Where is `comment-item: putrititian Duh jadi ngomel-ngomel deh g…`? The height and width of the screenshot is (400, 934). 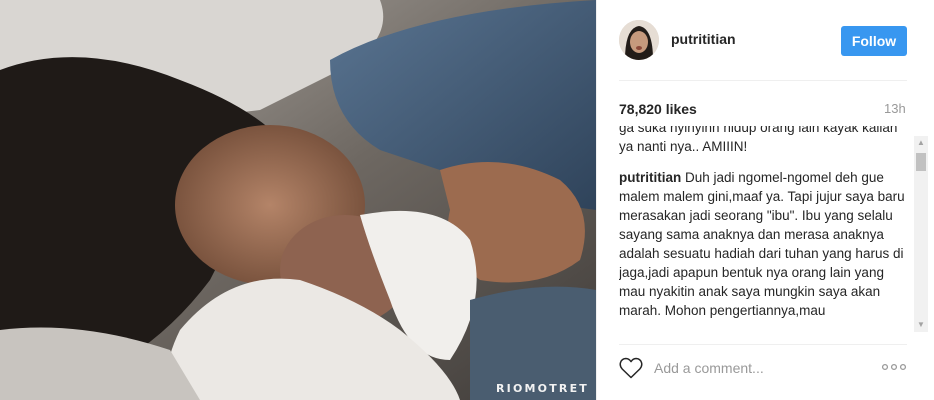
comment-item: putrititian Duh jadi ngomel-ngomel deh g… is located at coordinates (764, 244).